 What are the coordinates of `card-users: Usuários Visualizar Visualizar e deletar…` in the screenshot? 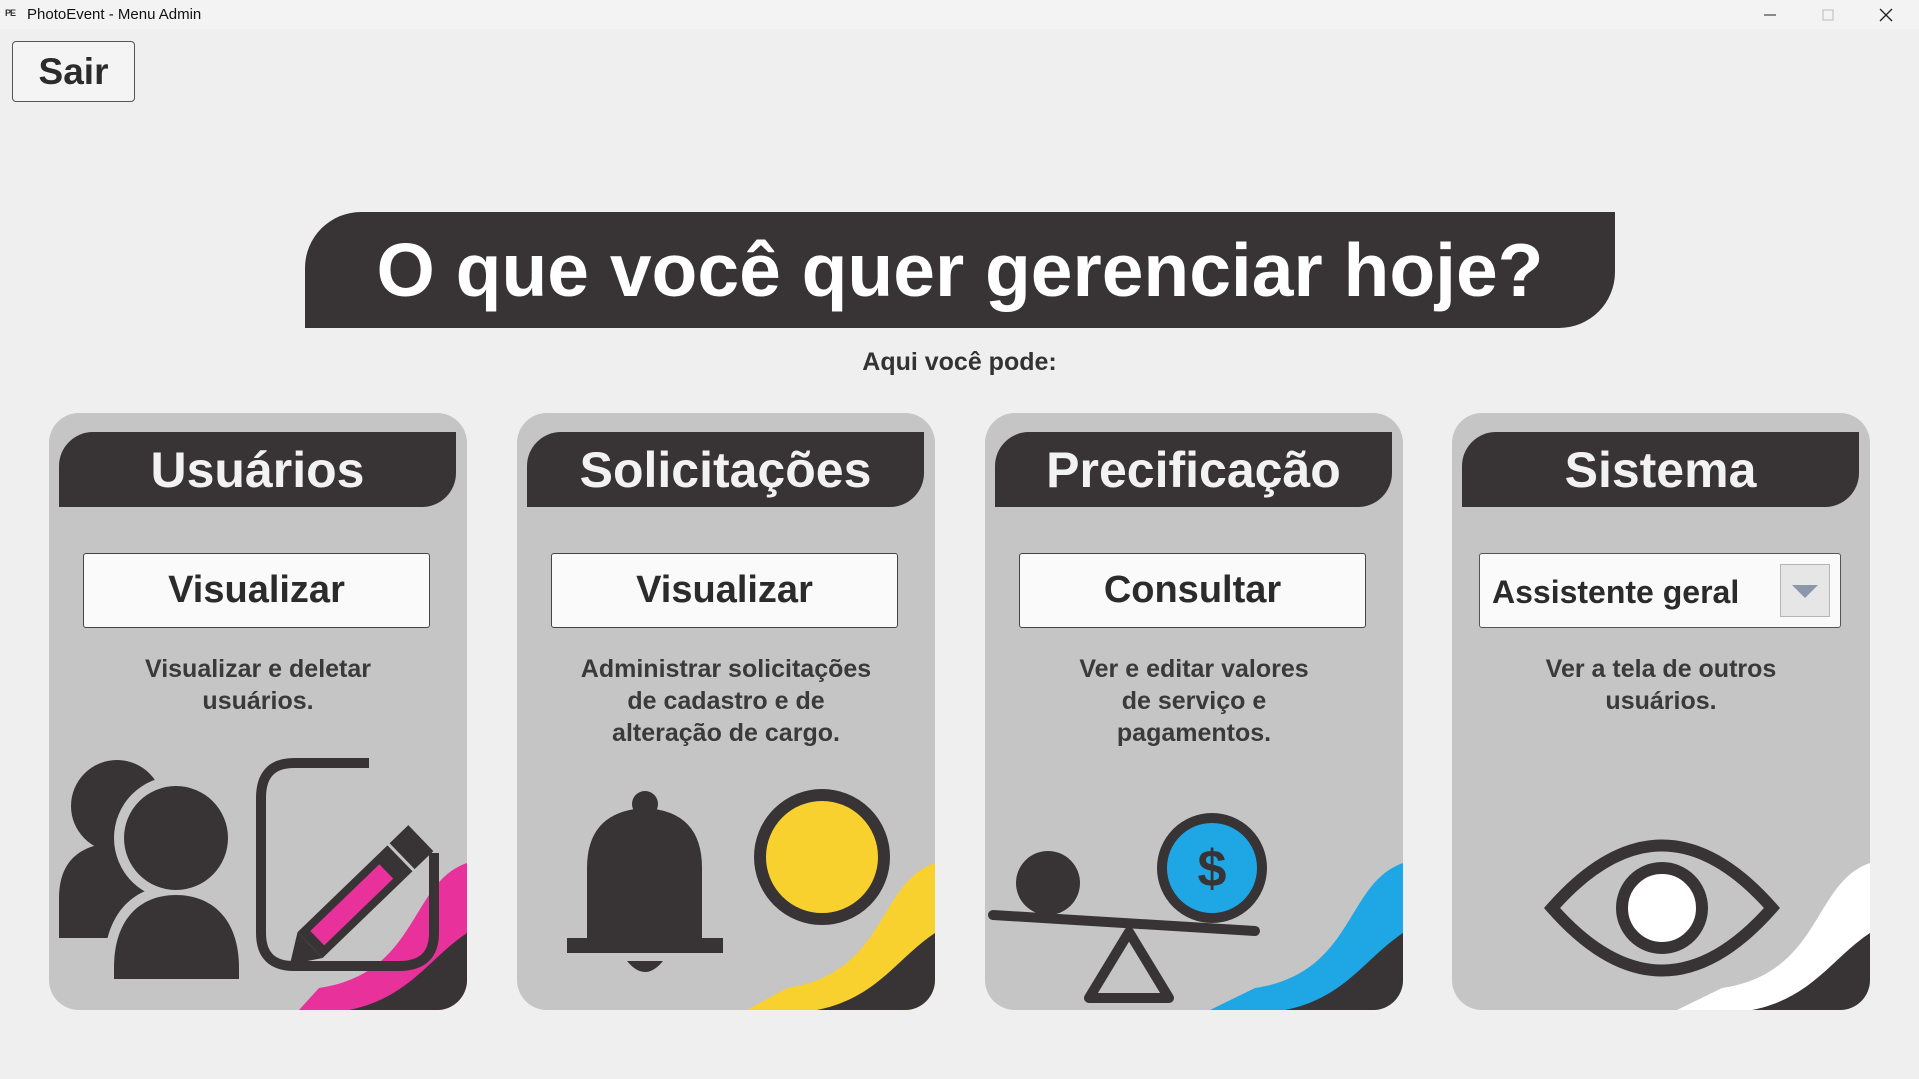 It's located at (258, 711).